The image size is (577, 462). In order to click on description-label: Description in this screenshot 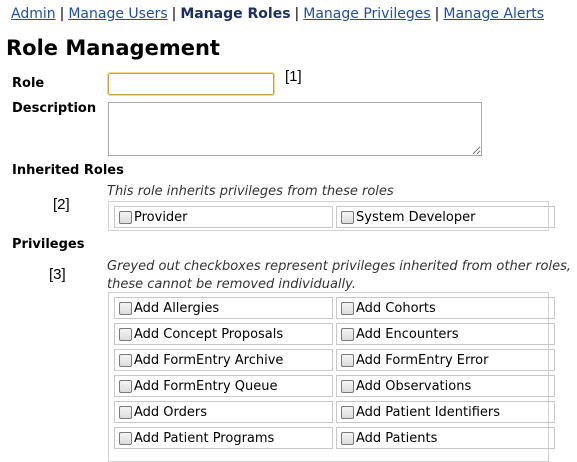, I will do `click(54, 108)`.